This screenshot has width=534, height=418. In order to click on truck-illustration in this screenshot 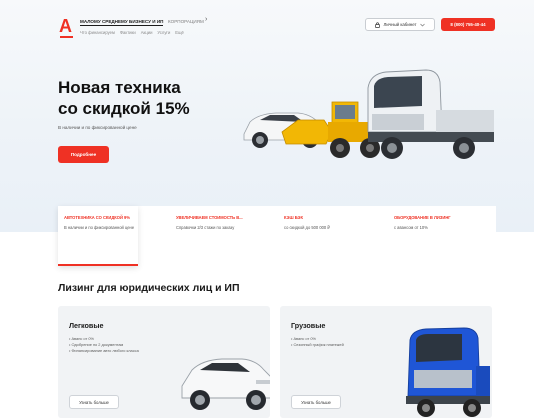, I will do `click(430, 114)`.